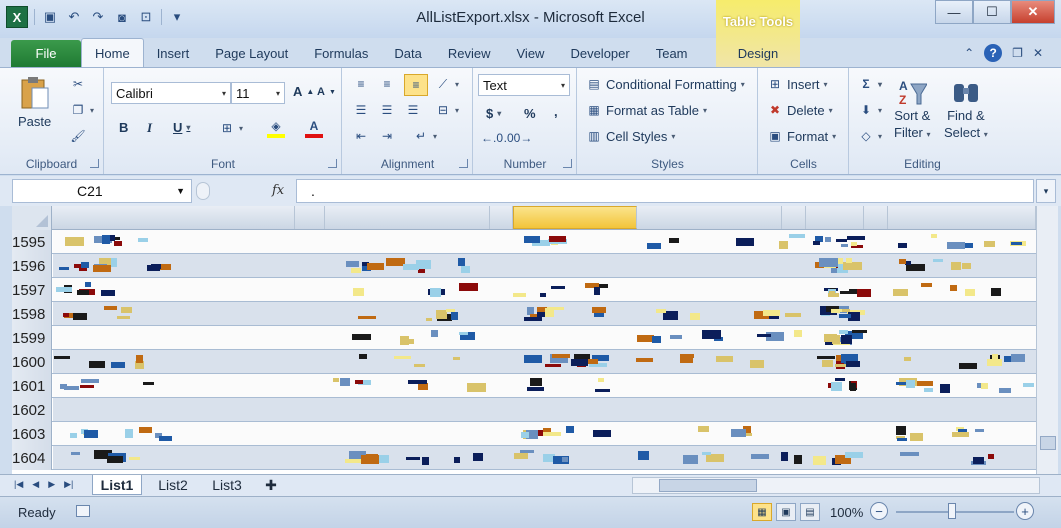 This screenshot has width=1061, height=528. Describe the element at coordinates (786, 512) in the screenshot. I see `page-layout-view-button: ▣` at that location.